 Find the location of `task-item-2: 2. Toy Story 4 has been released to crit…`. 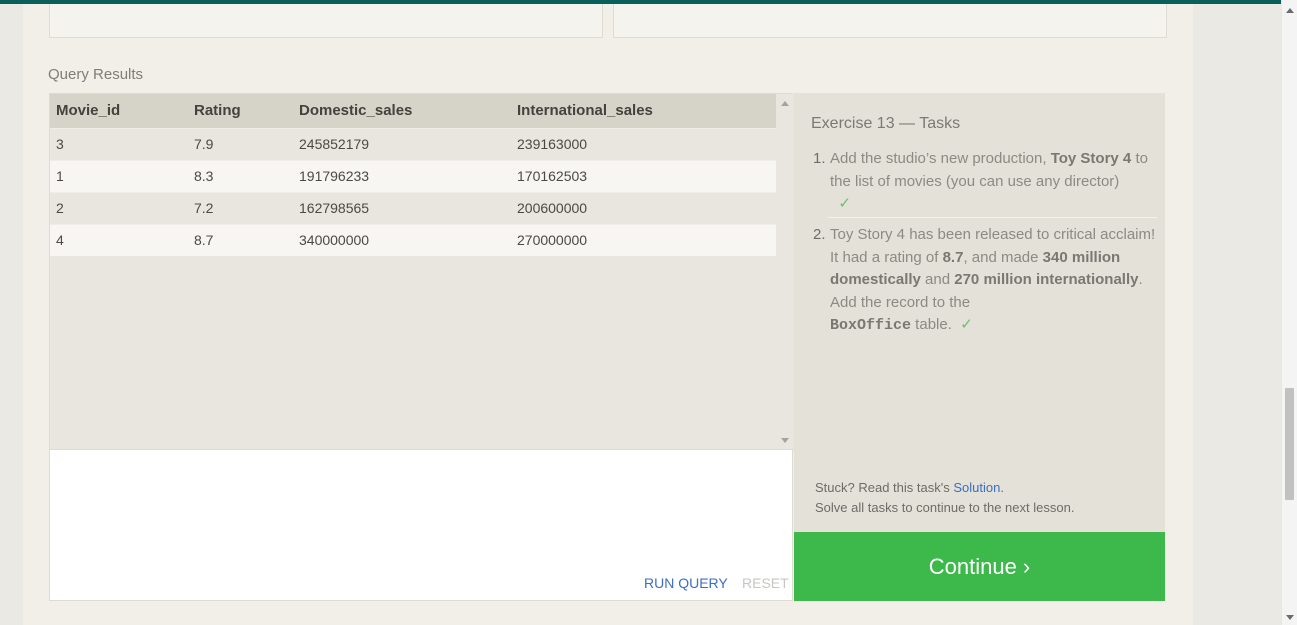

task-item-2: 2. Toy Story 4 has been released to crit… is located at coordinates (984, 281).